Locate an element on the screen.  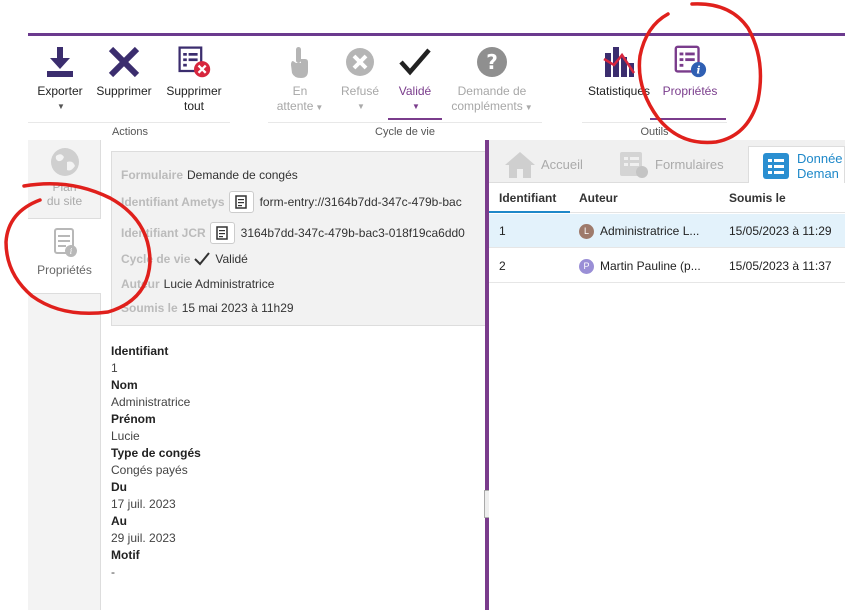
question-mark-icon: ? is located at coordinates (492, 62).